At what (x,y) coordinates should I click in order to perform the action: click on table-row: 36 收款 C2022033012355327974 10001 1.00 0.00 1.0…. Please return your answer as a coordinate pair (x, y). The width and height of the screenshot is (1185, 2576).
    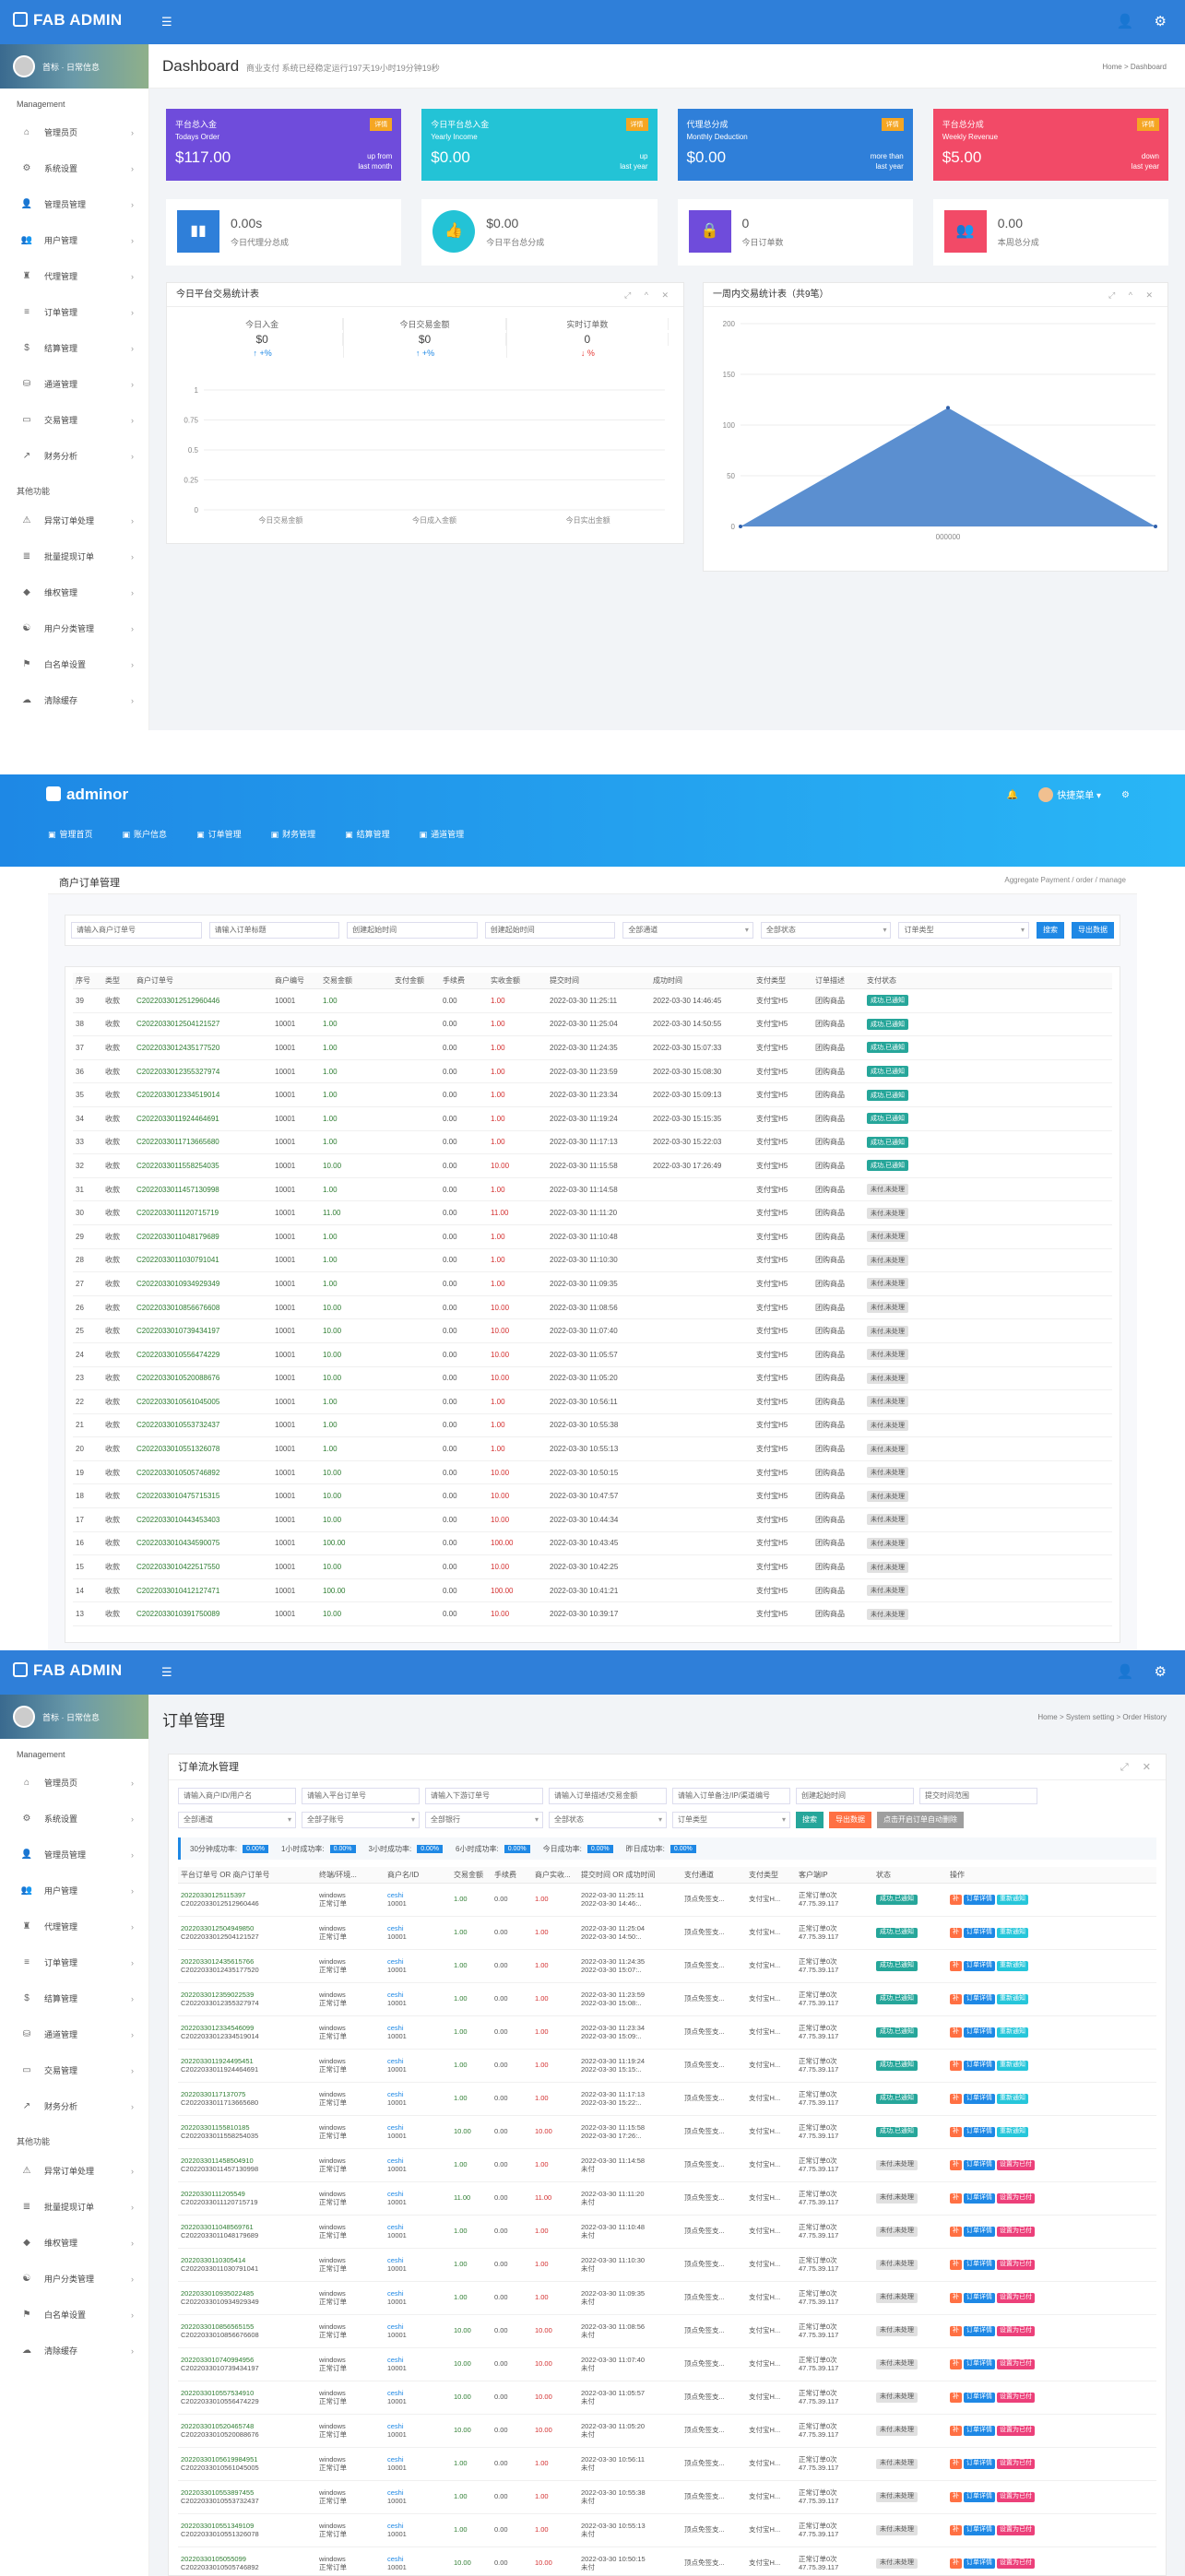
    Looking at the image, I should click on (592, 1071).